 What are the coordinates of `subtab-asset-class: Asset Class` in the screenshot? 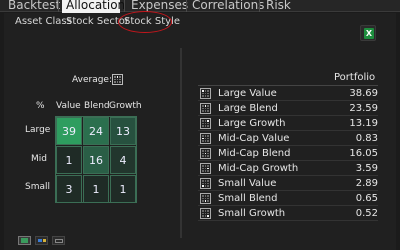 It's located at (43, 22).